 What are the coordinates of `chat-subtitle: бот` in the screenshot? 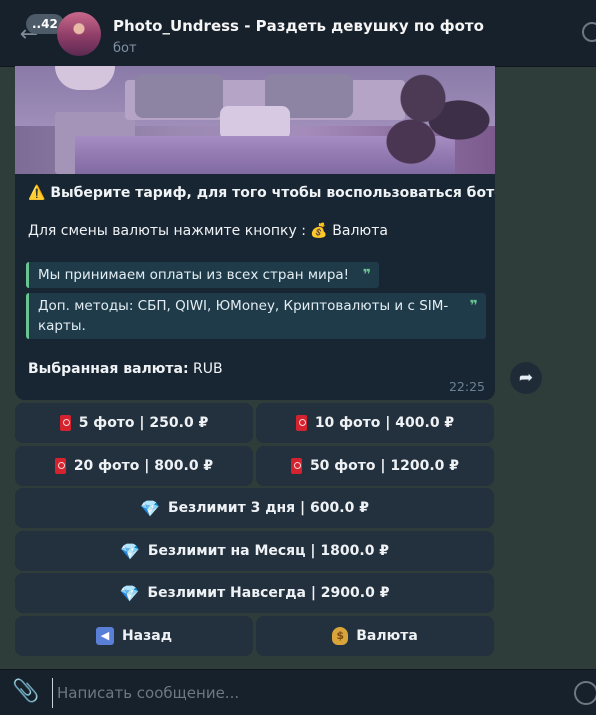 It's located at (125, 48).